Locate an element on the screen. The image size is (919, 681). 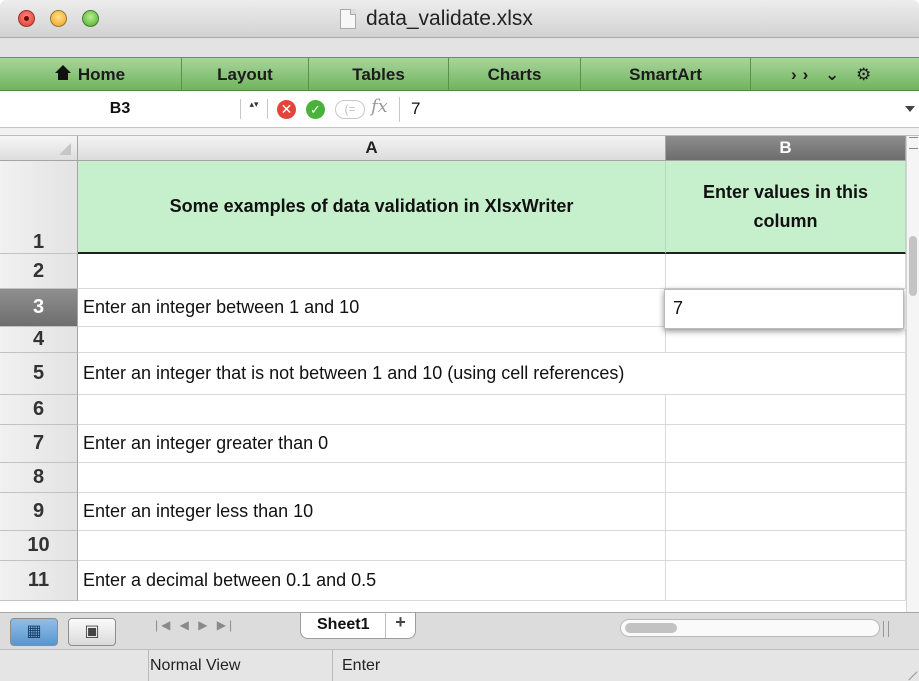
view-buttons: ▦ ▣ is located at coordinates (71, 632).